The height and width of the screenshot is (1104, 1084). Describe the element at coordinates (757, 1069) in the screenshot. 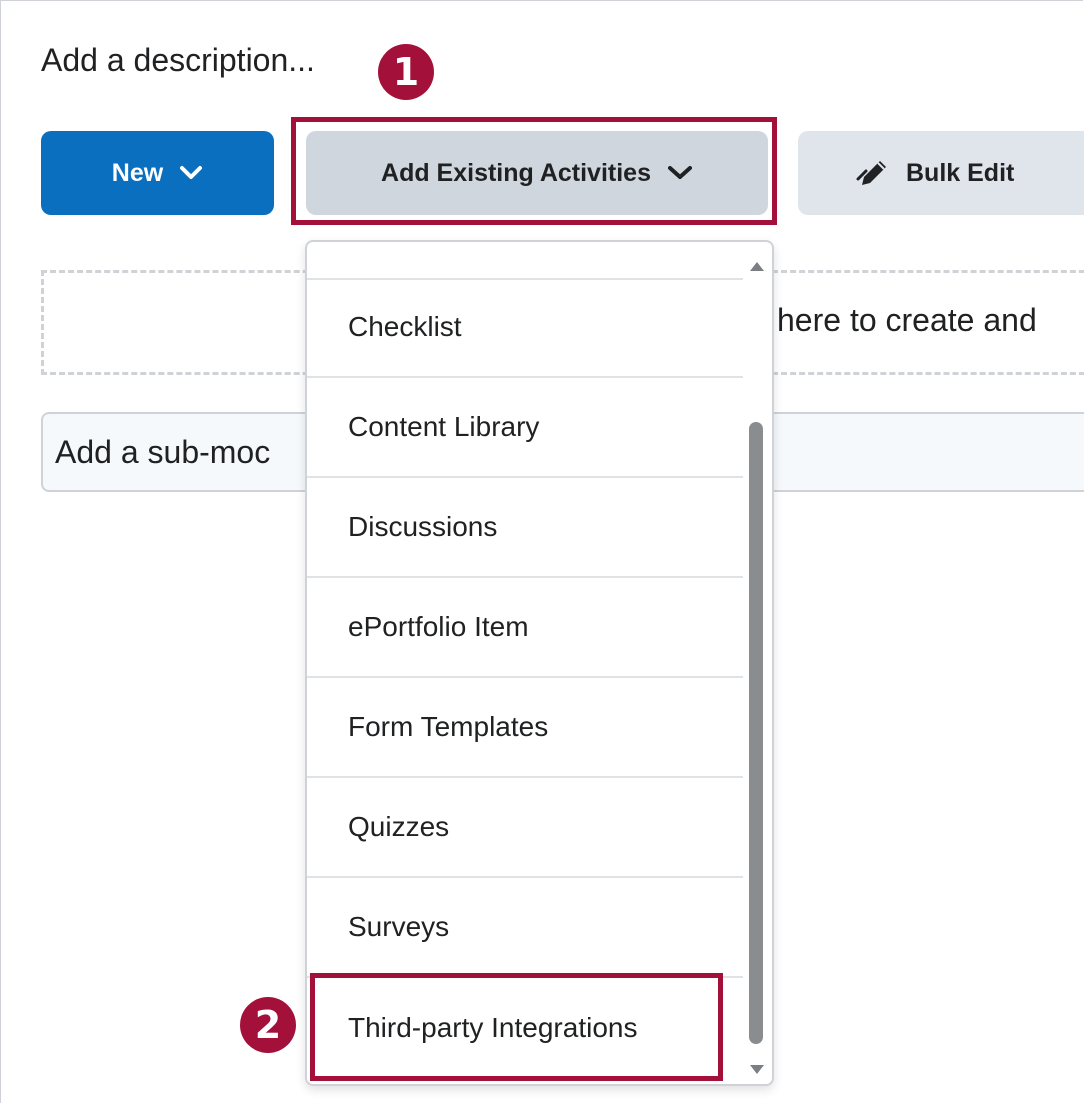

I see `scroll-down-arrow-icon` at that location.